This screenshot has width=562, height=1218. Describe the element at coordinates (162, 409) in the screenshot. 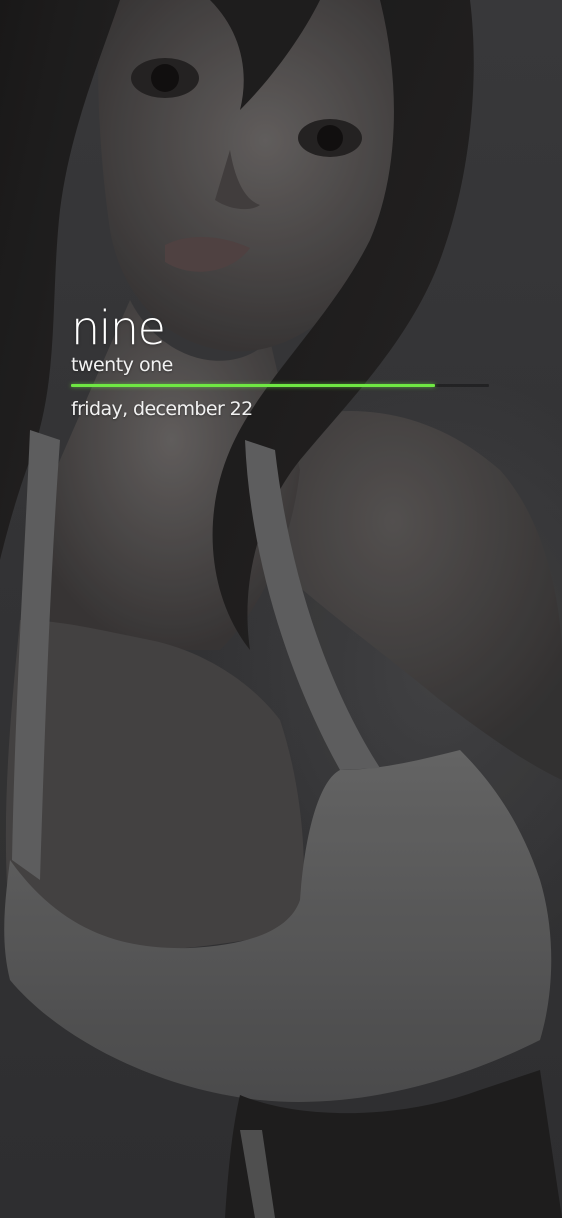

I see `date-label: friday, december 22` at that location.